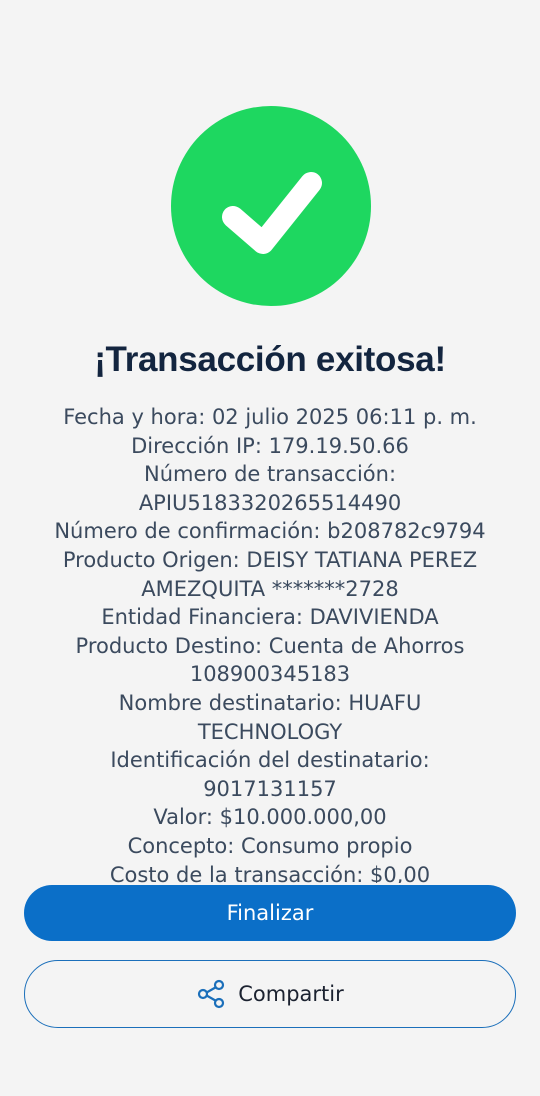 The height and width of the screenshot is (1096, 540). Describe the element at coordinates (270, 531) in the screenshot. I see `detail-confirmation-number: Número de confirmación: b208782c9794` at that location.